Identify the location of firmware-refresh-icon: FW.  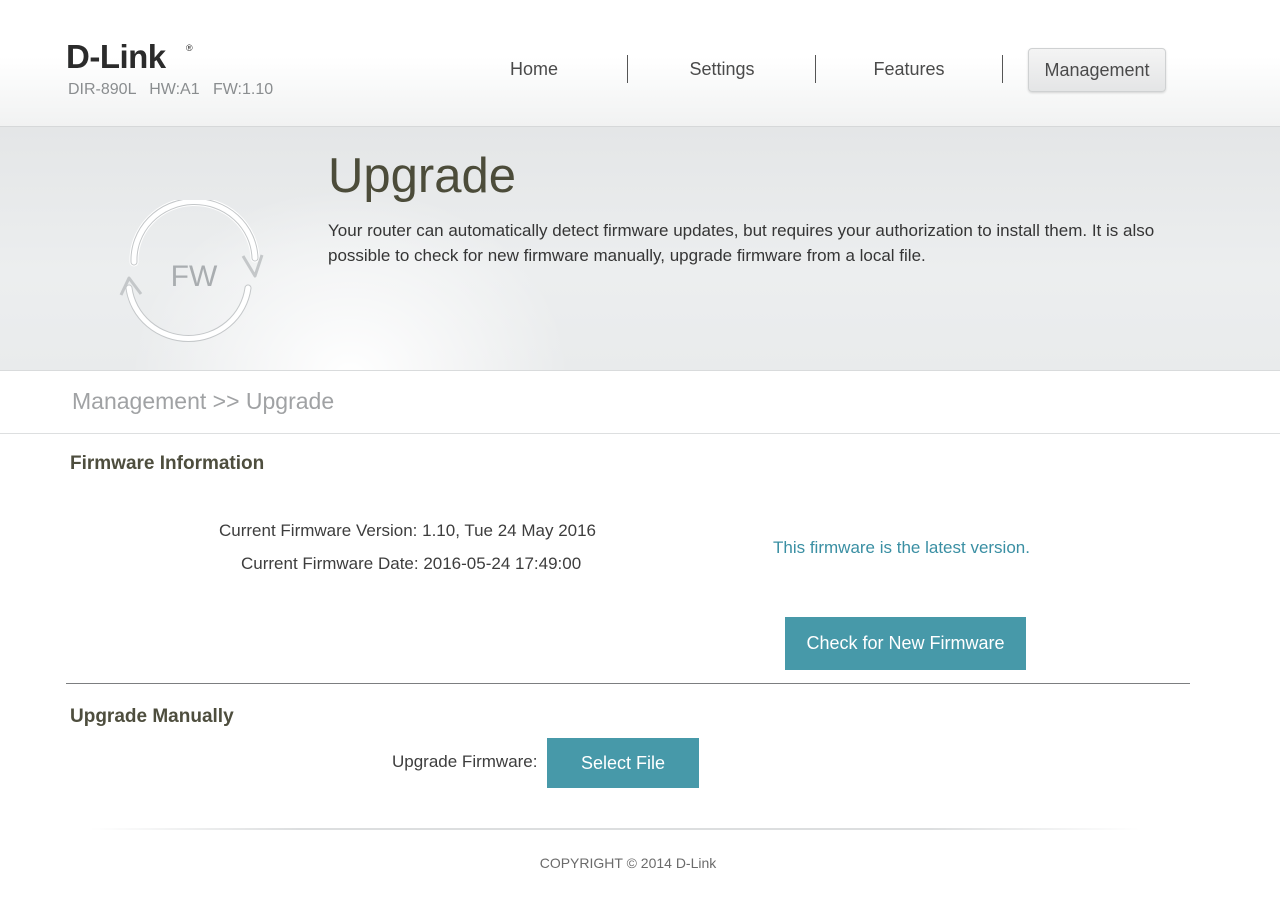
(191, 271).